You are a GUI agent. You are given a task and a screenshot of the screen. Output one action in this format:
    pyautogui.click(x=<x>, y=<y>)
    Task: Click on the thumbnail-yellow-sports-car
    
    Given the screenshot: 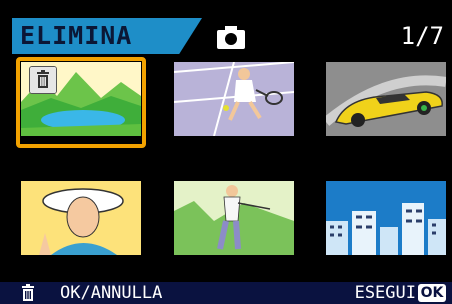 What is the action you would take?
    pyautogui.click(x=386, y=99)
    